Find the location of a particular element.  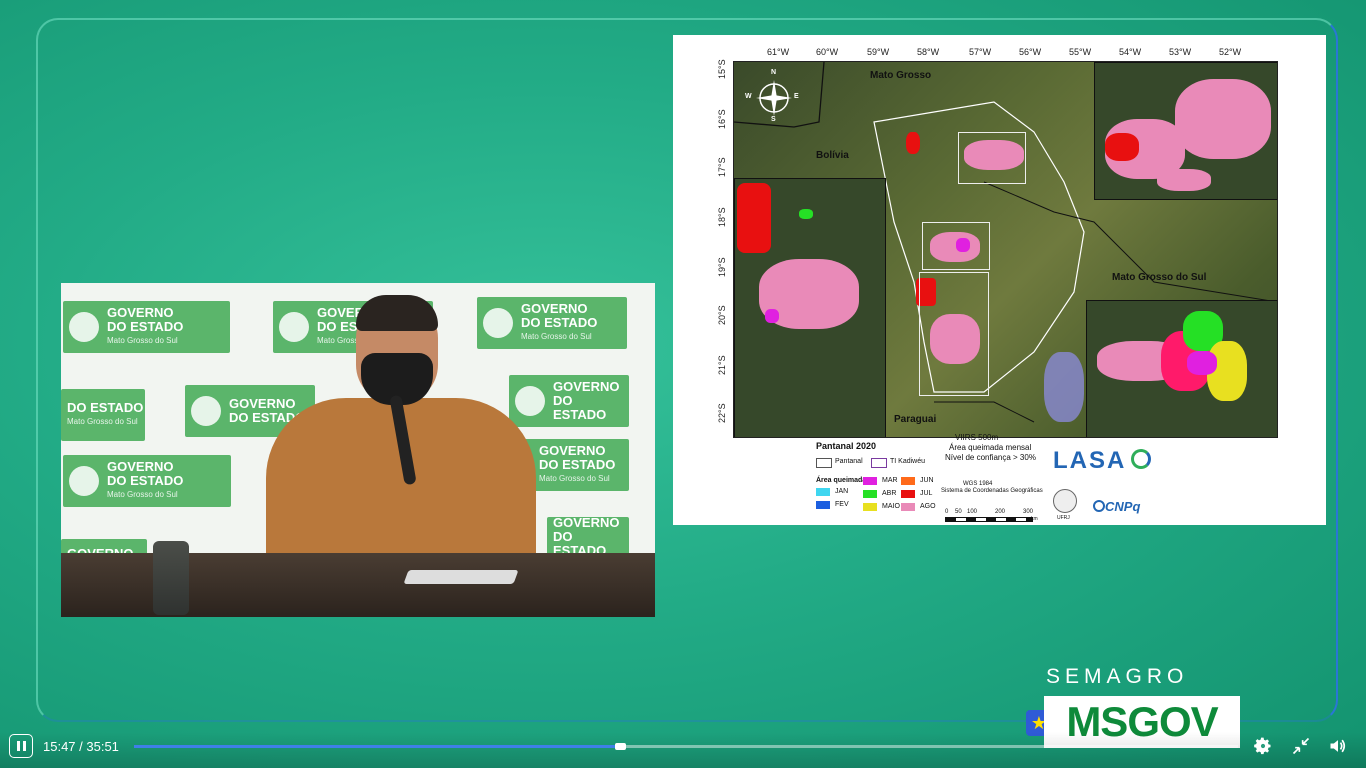

lon-label: 60°W is located at coordinates (827, 52).